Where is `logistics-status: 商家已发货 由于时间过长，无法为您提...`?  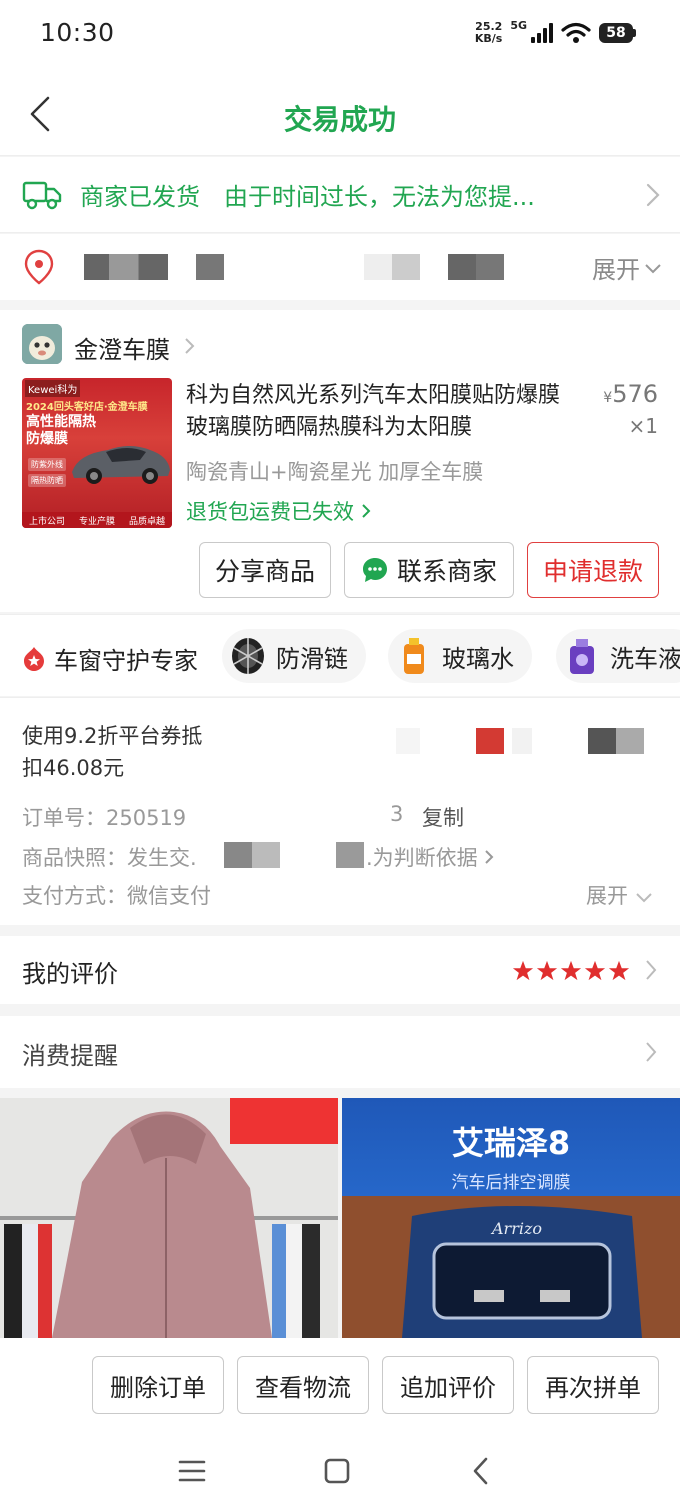
logistics-status: 商家已发货 由于时间过长，无法为您提... is located at coordinates (307, 197).